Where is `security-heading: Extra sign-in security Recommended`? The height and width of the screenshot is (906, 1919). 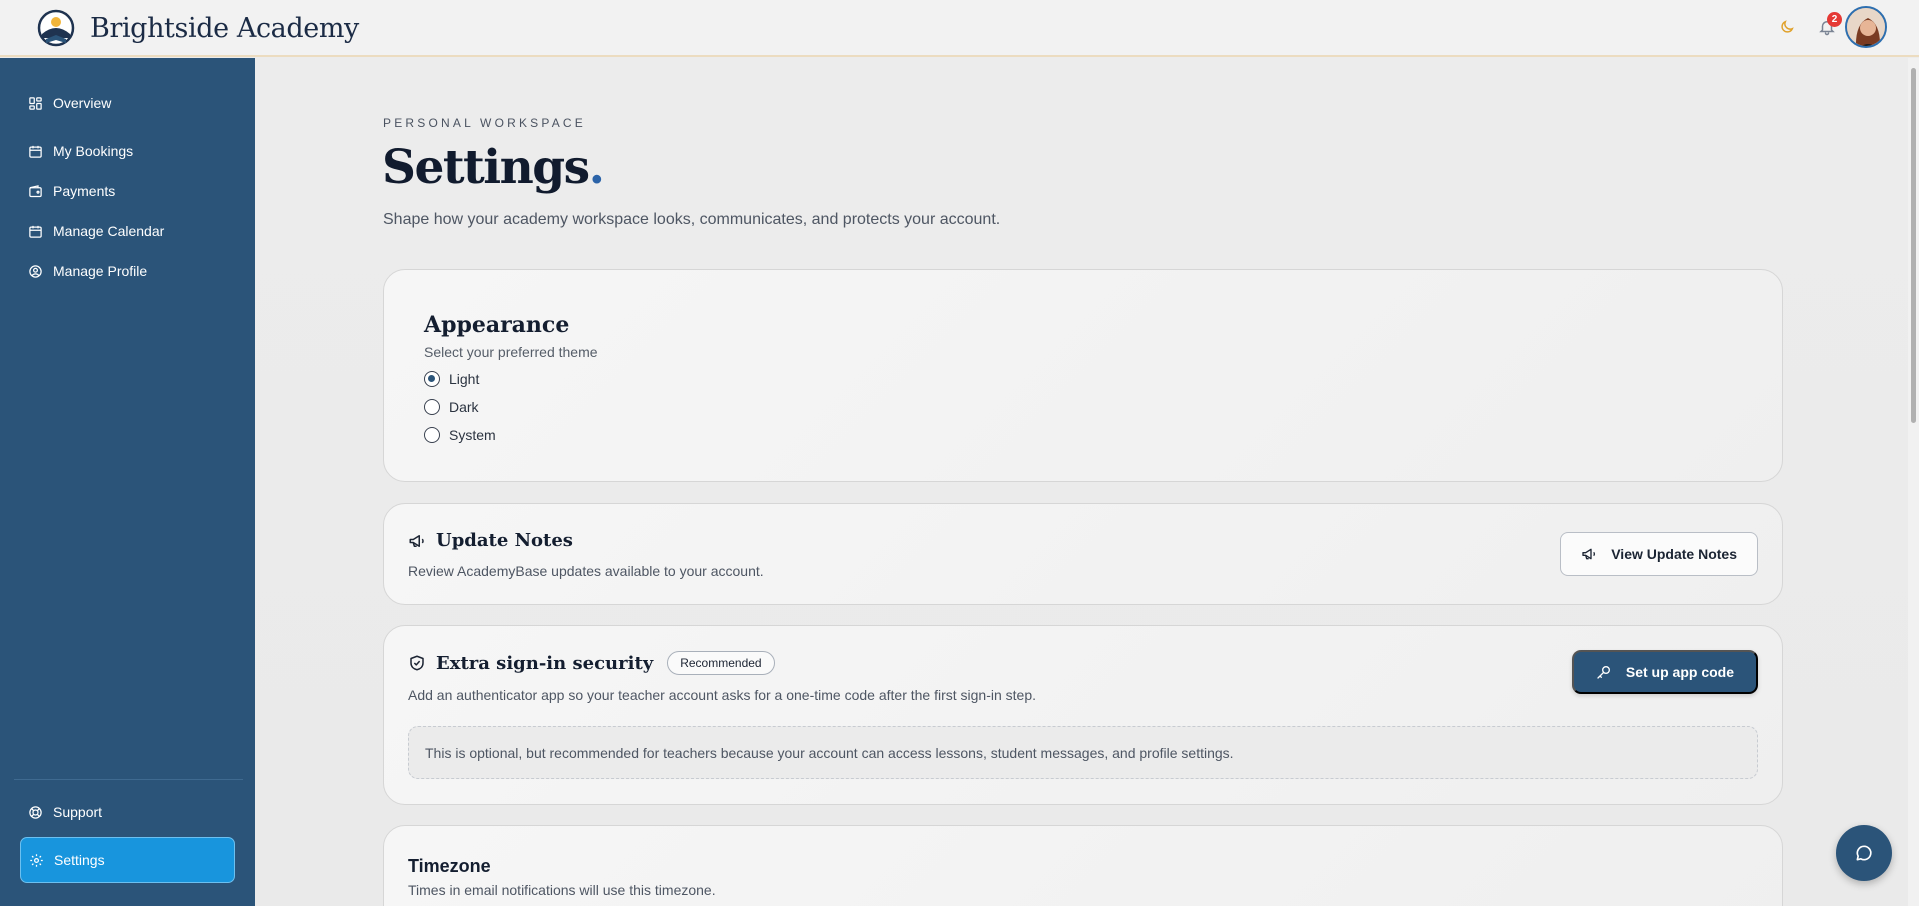
security-heading: Extra sign-in security Recommended is located at coordinates (591, 663).